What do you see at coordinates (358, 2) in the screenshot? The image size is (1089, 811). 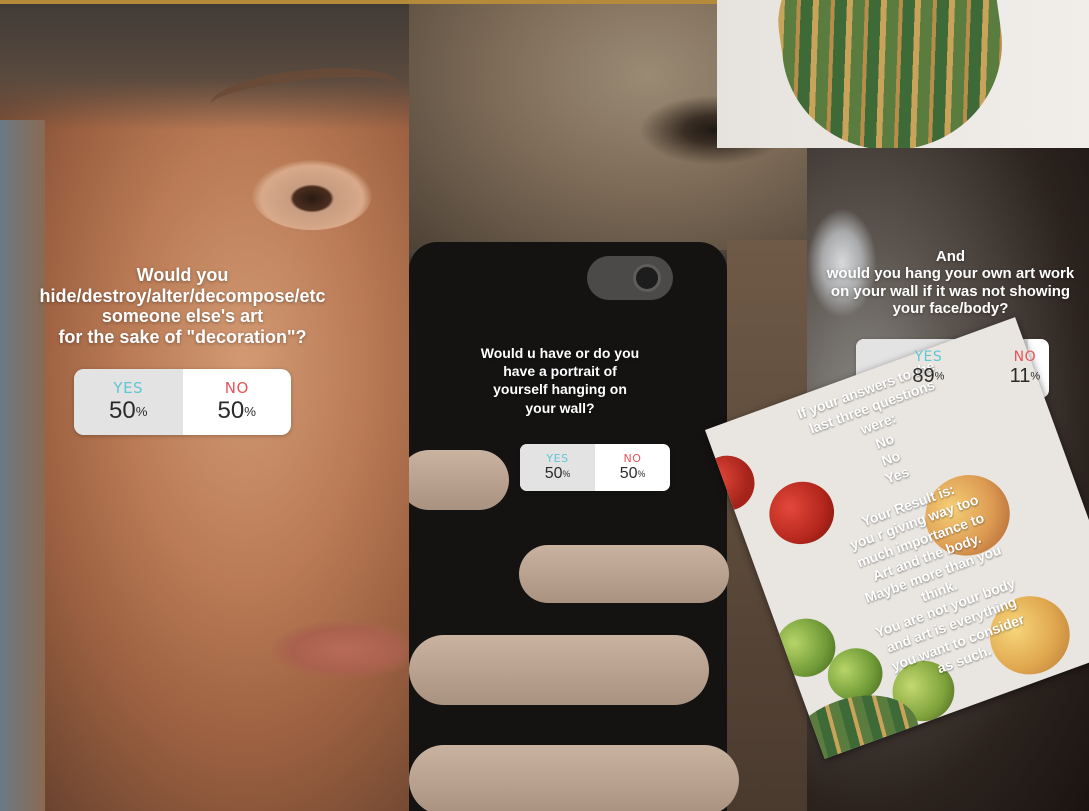 I see `top-edge-strip` at bounding box center [358, 2].